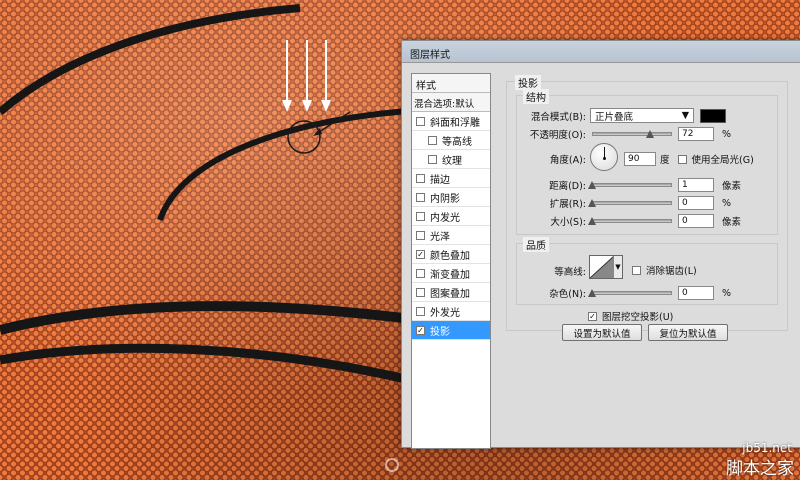 The width and height of the screenshot is (800, 480). Describe the element at coordinates (696, 203) in the screenshot. I see `spread-input: 0` at that location.